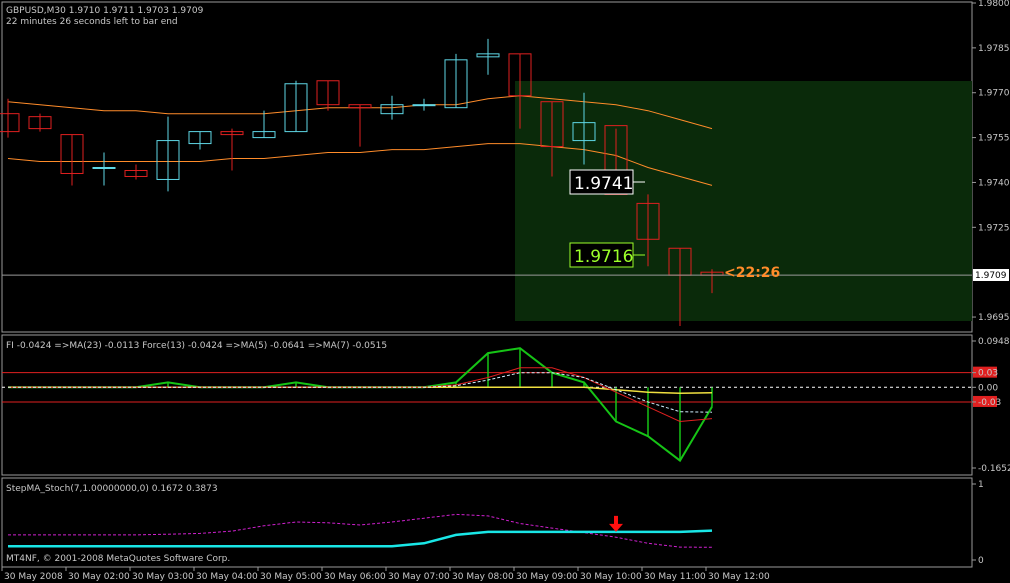 The image size is (1010, 583). I want to click on time-tick-label: 30 May 04:00, so click(227, 577).